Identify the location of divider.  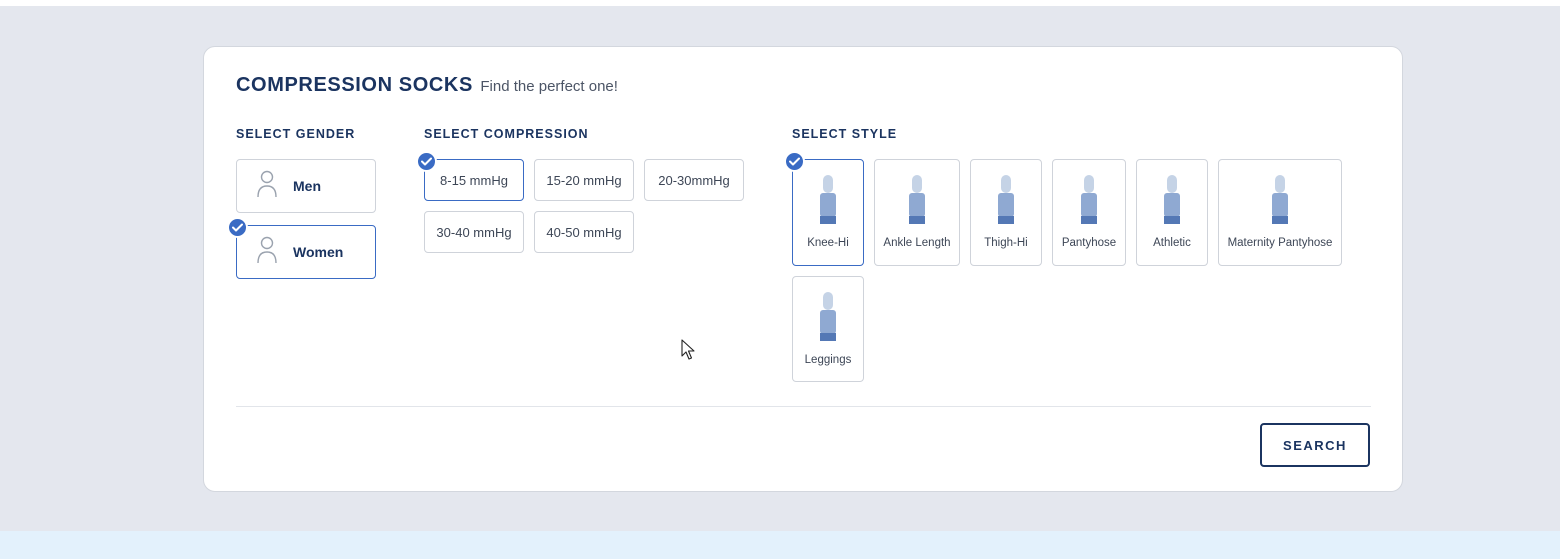
(803, 406).